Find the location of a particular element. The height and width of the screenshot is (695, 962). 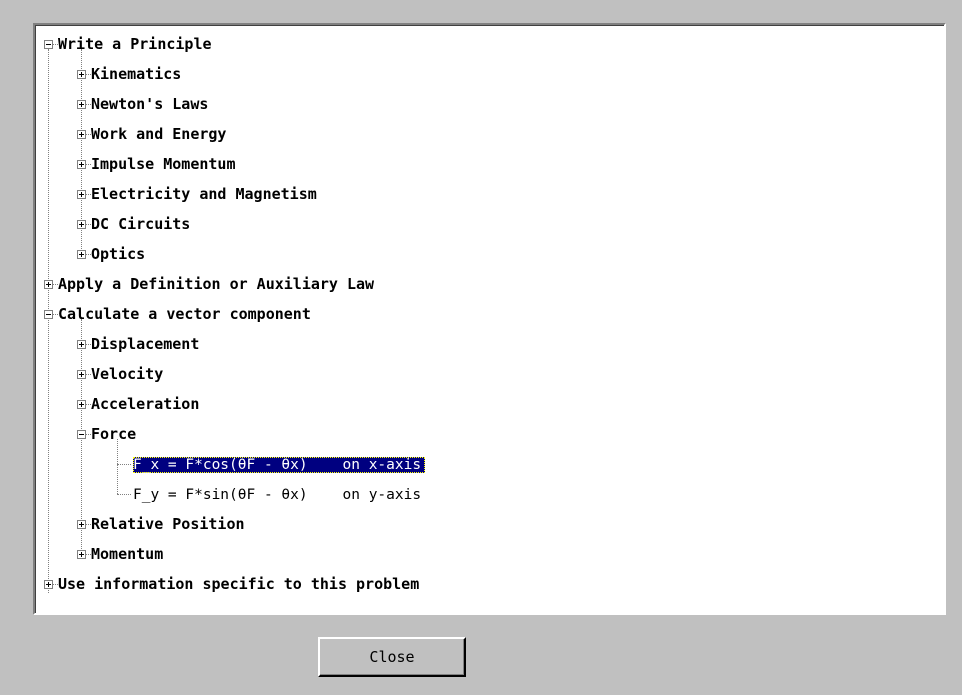

tree-item-label: Optics is located at coordinates (118, 254).